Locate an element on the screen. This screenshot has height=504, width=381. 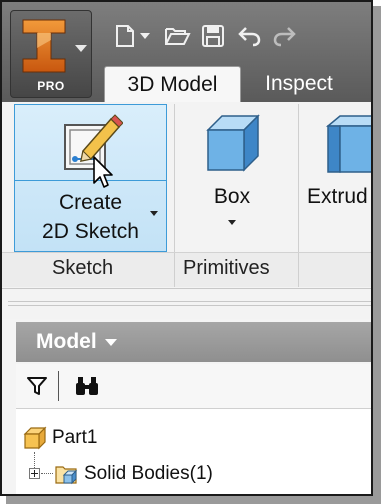
open-button is located at coordinates (177, 36).